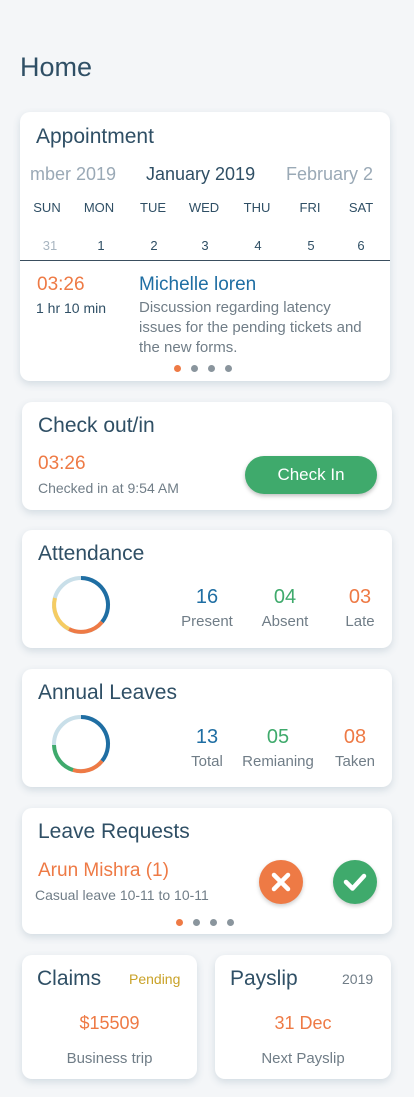 This screenshot has height=1097, width=414. I want to click on leave-requester-name: Arun Mishra (1), so click(103, 871).